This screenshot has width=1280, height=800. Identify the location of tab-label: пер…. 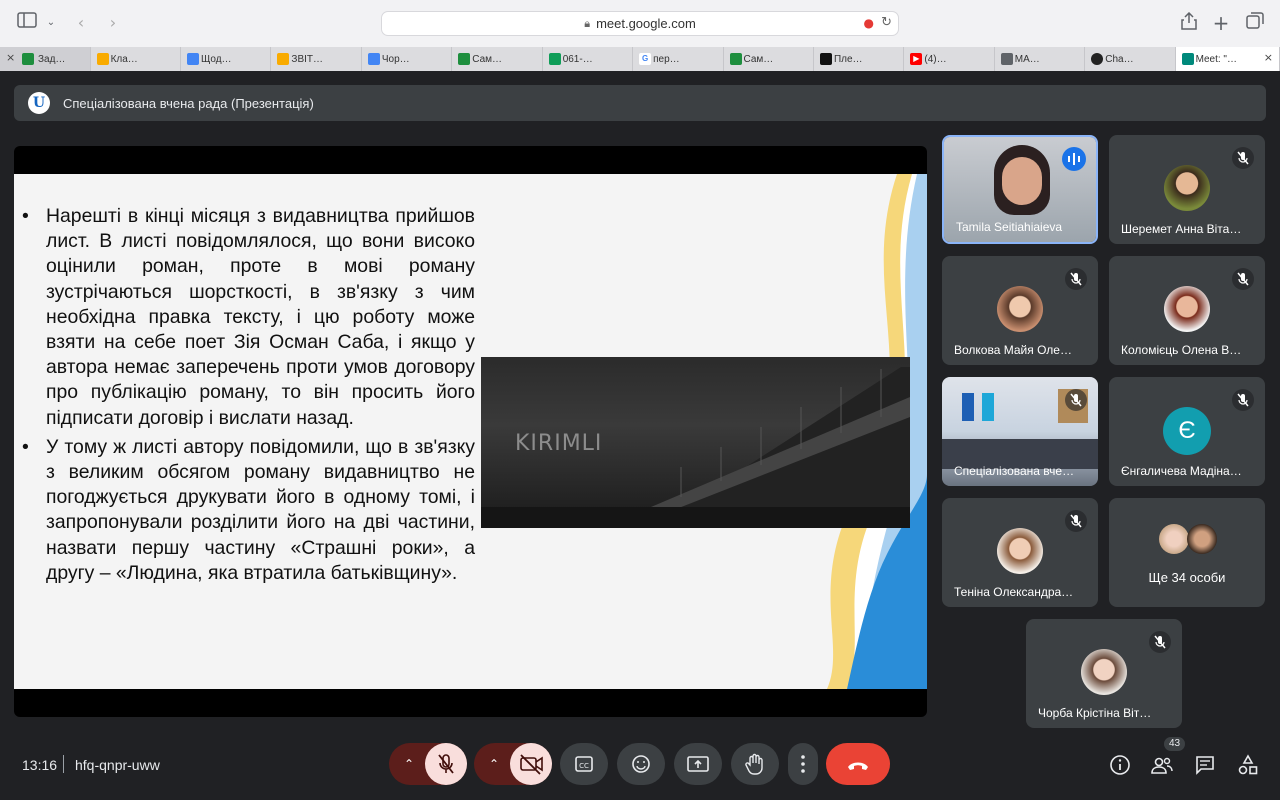
(666, 59).